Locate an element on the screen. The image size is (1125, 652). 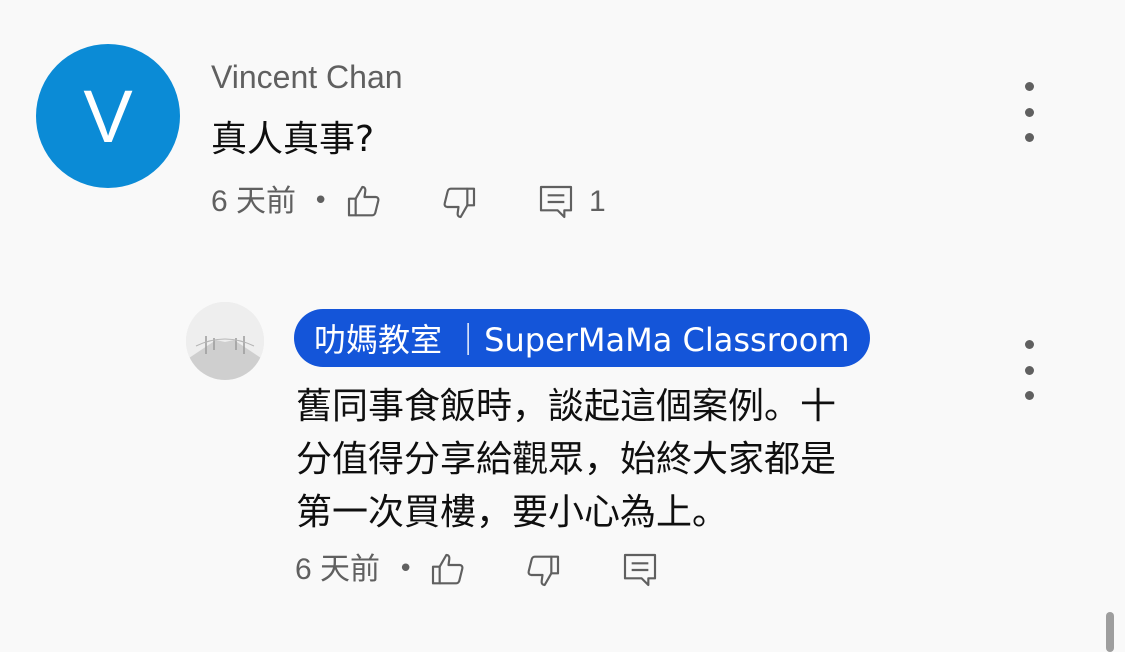
comment-text: 真人真事? is located at coordinates (293, 139).